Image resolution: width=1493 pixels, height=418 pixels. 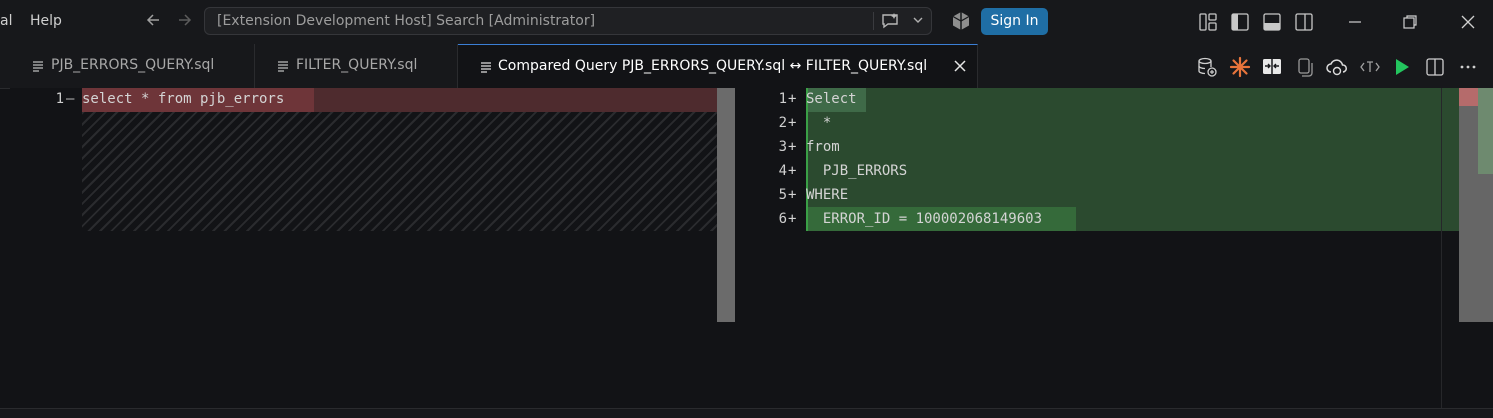 I want to click on text-format-icon, so click(x=1370, y=69).